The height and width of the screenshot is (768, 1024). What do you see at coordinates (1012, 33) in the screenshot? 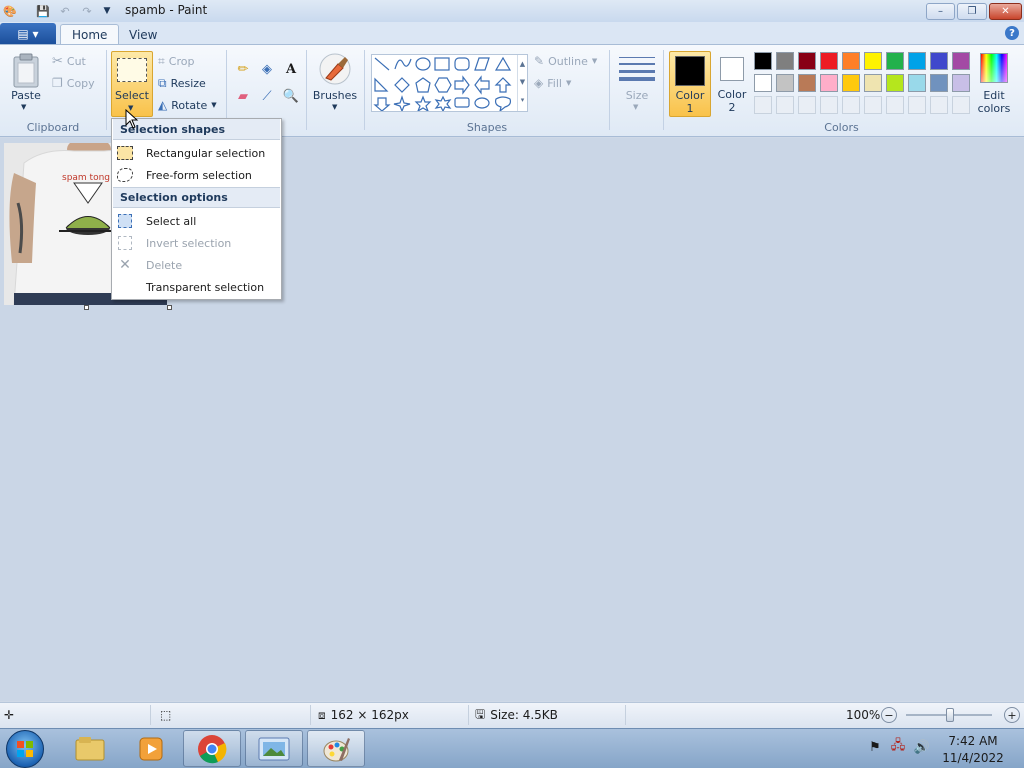
I see `help-icon: ?` at bounding box center [1012, 33].